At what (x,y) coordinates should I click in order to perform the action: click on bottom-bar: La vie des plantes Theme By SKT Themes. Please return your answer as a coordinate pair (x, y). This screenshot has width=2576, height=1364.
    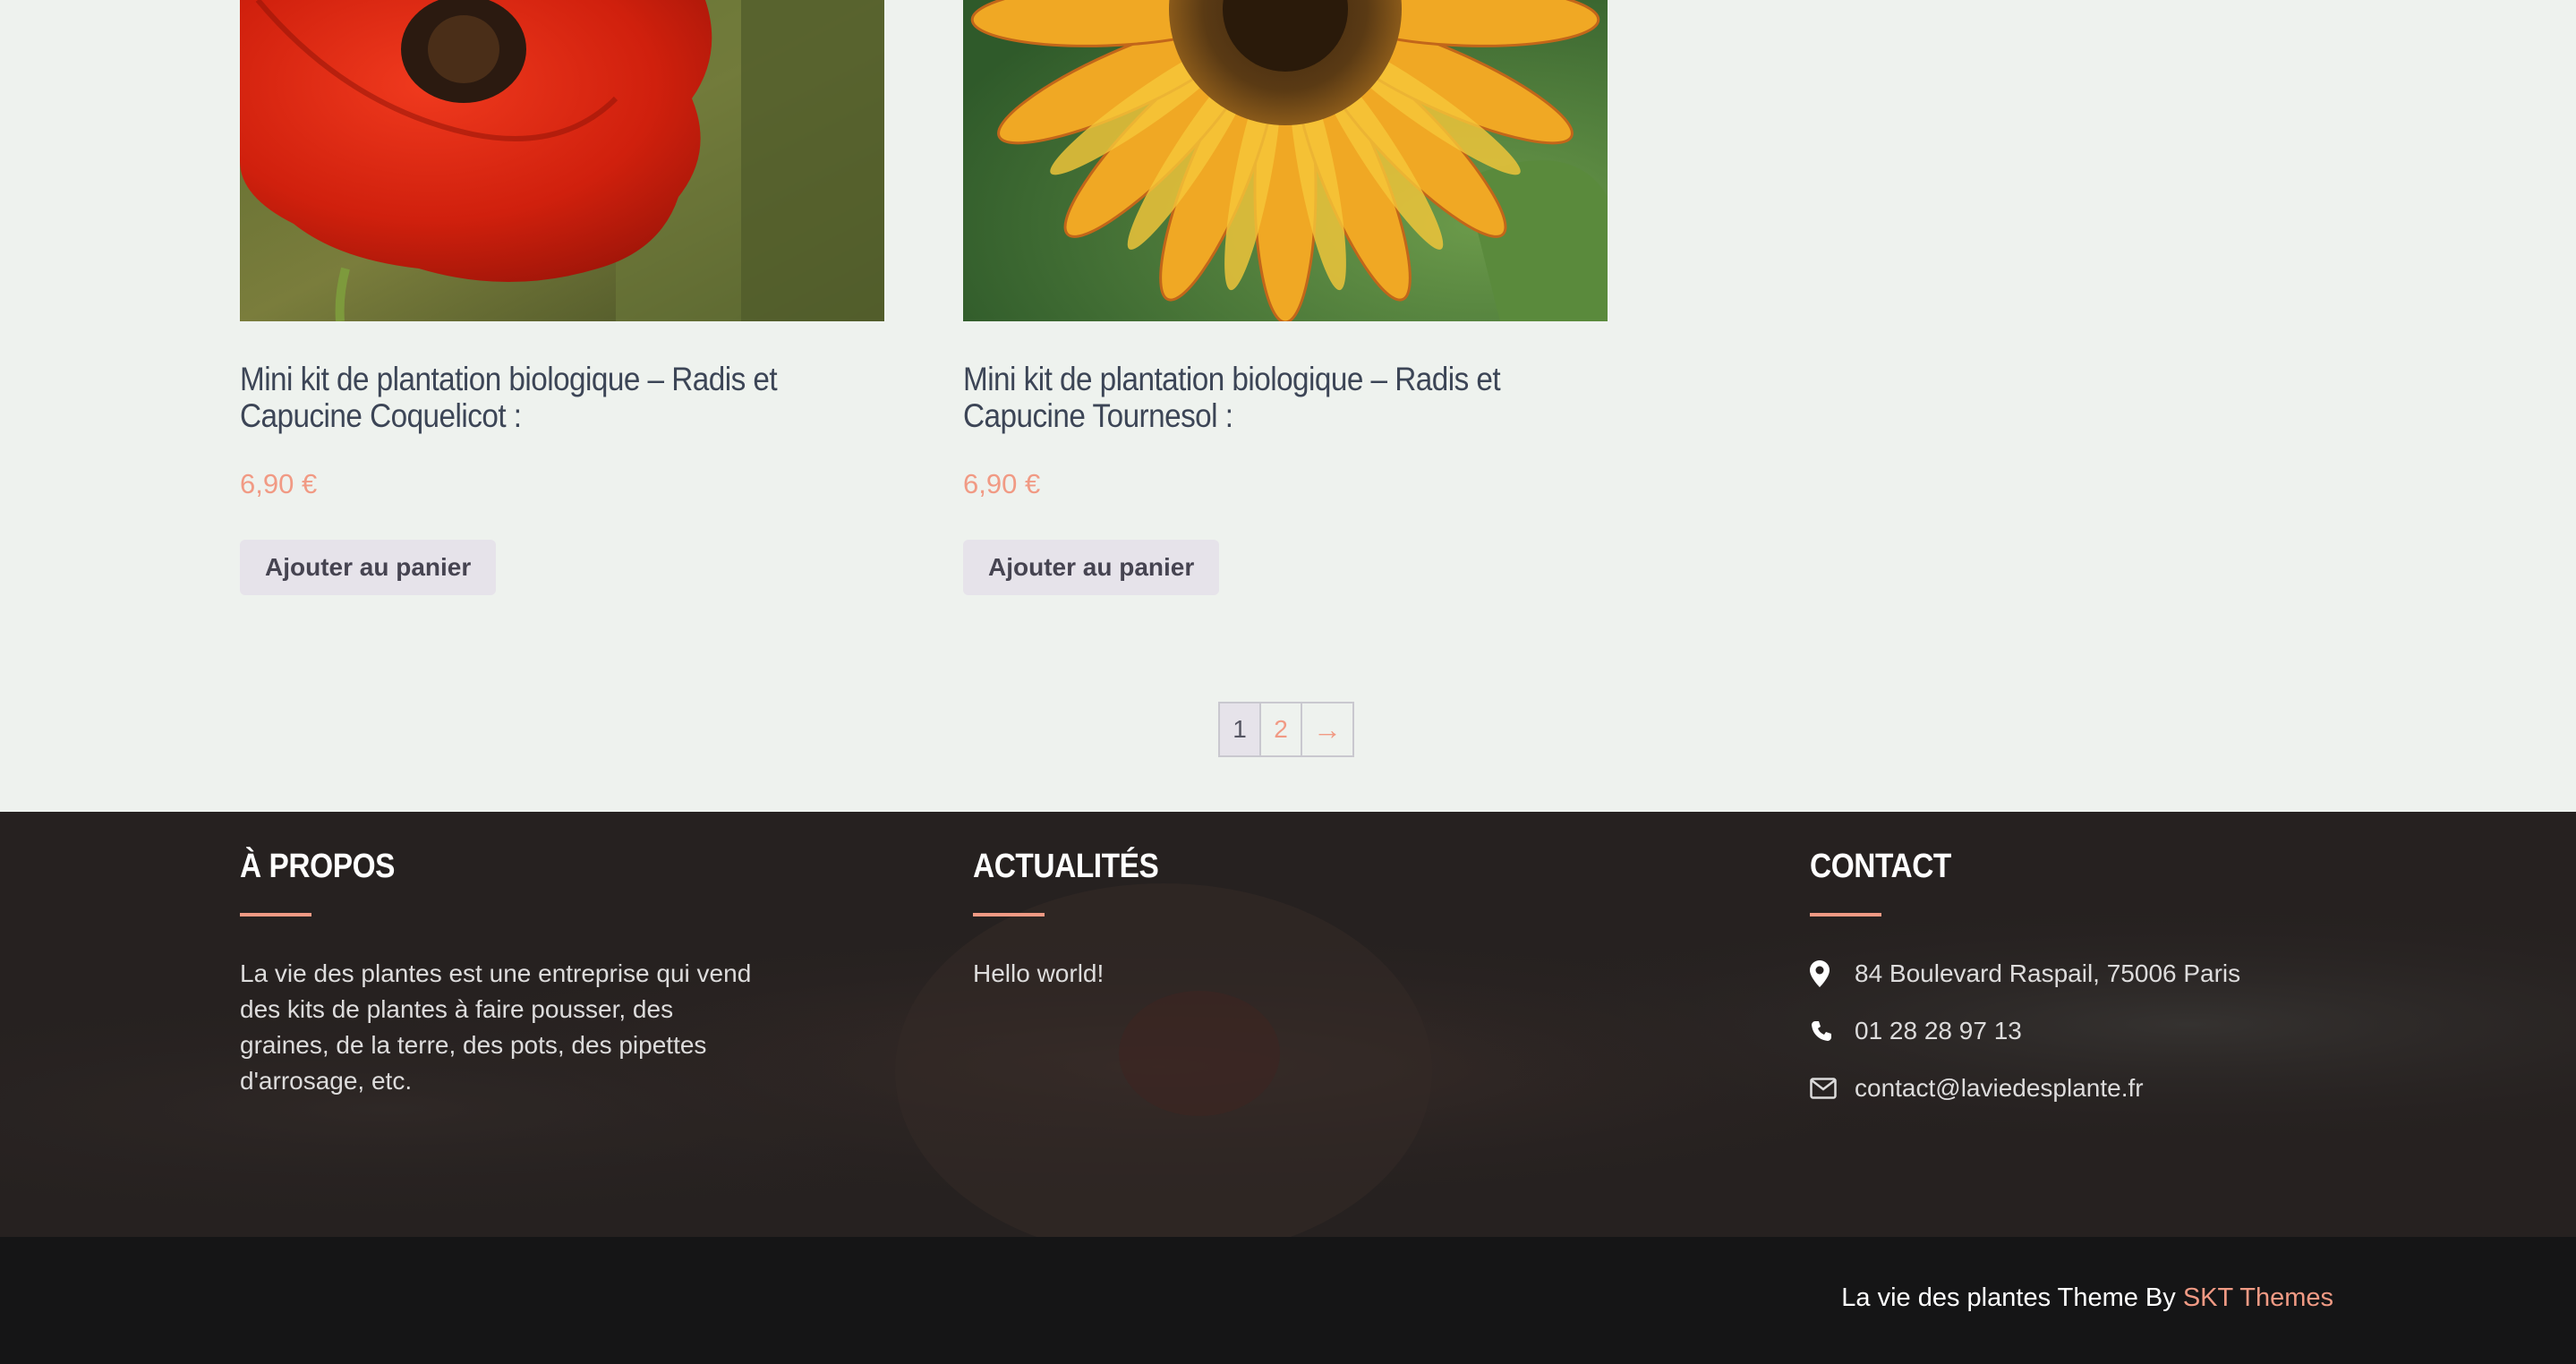
    Looking at the image, I should click on (1288, 1300).